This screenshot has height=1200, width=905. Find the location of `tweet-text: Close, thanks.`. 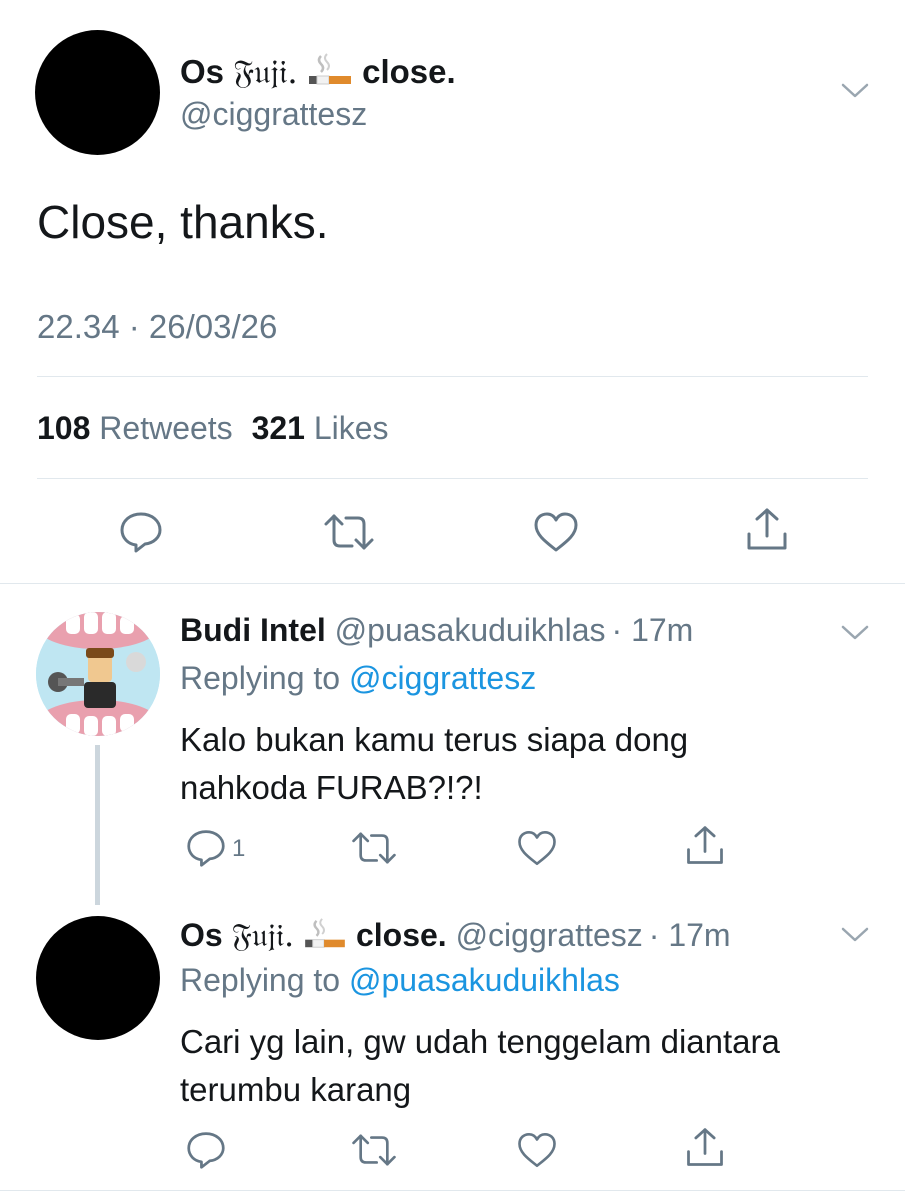

tweet-text: Close, thanks. is located at coordinates (183, 222).